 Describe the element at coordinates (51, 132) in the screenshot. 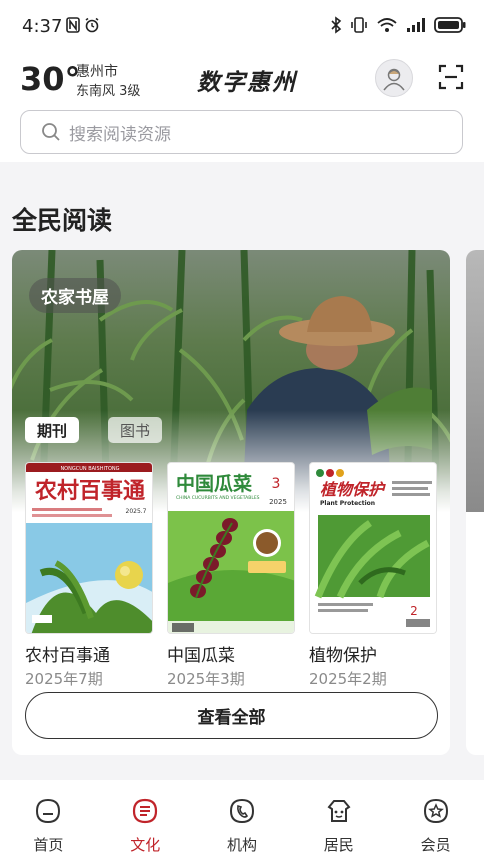

I see `search-icon` at that location.